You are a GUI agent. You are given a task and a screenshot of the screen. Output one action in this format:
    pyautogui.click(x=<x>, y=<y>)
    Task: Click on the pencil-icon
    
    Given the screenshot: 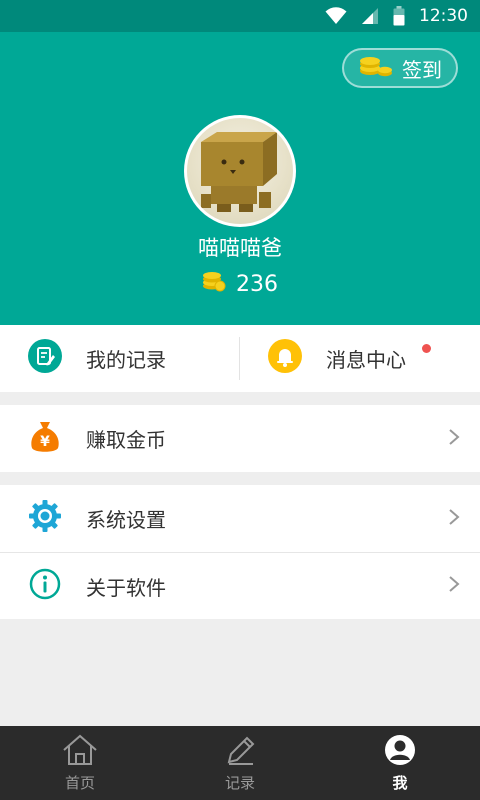 What is the action you would take?
    pyautogui.click(x=240, y=752)
    